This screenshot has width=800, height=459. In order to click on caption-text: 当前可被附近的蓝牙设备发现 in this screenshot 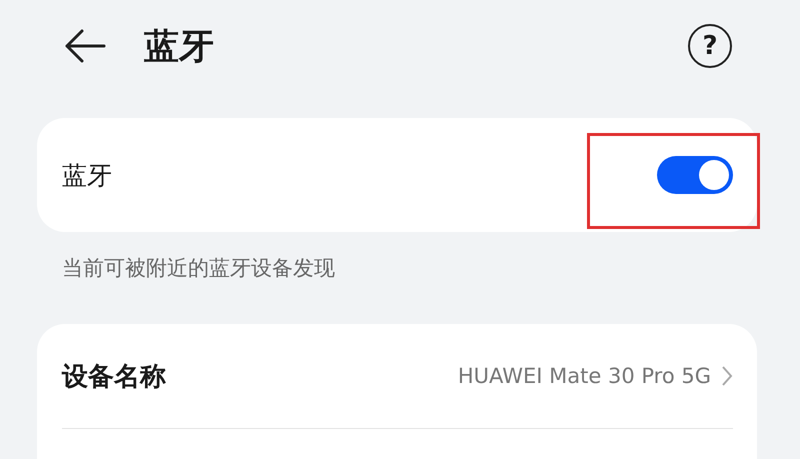, I will do `click(198, 268)`.